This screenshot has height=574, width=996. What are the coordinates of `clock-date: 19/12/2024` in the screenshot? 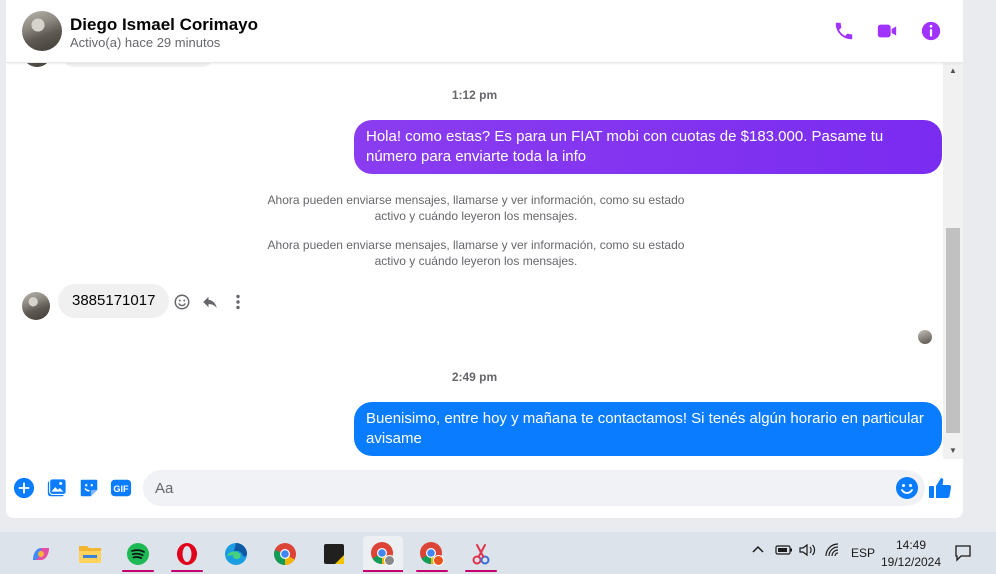 It's located at (911, 562).